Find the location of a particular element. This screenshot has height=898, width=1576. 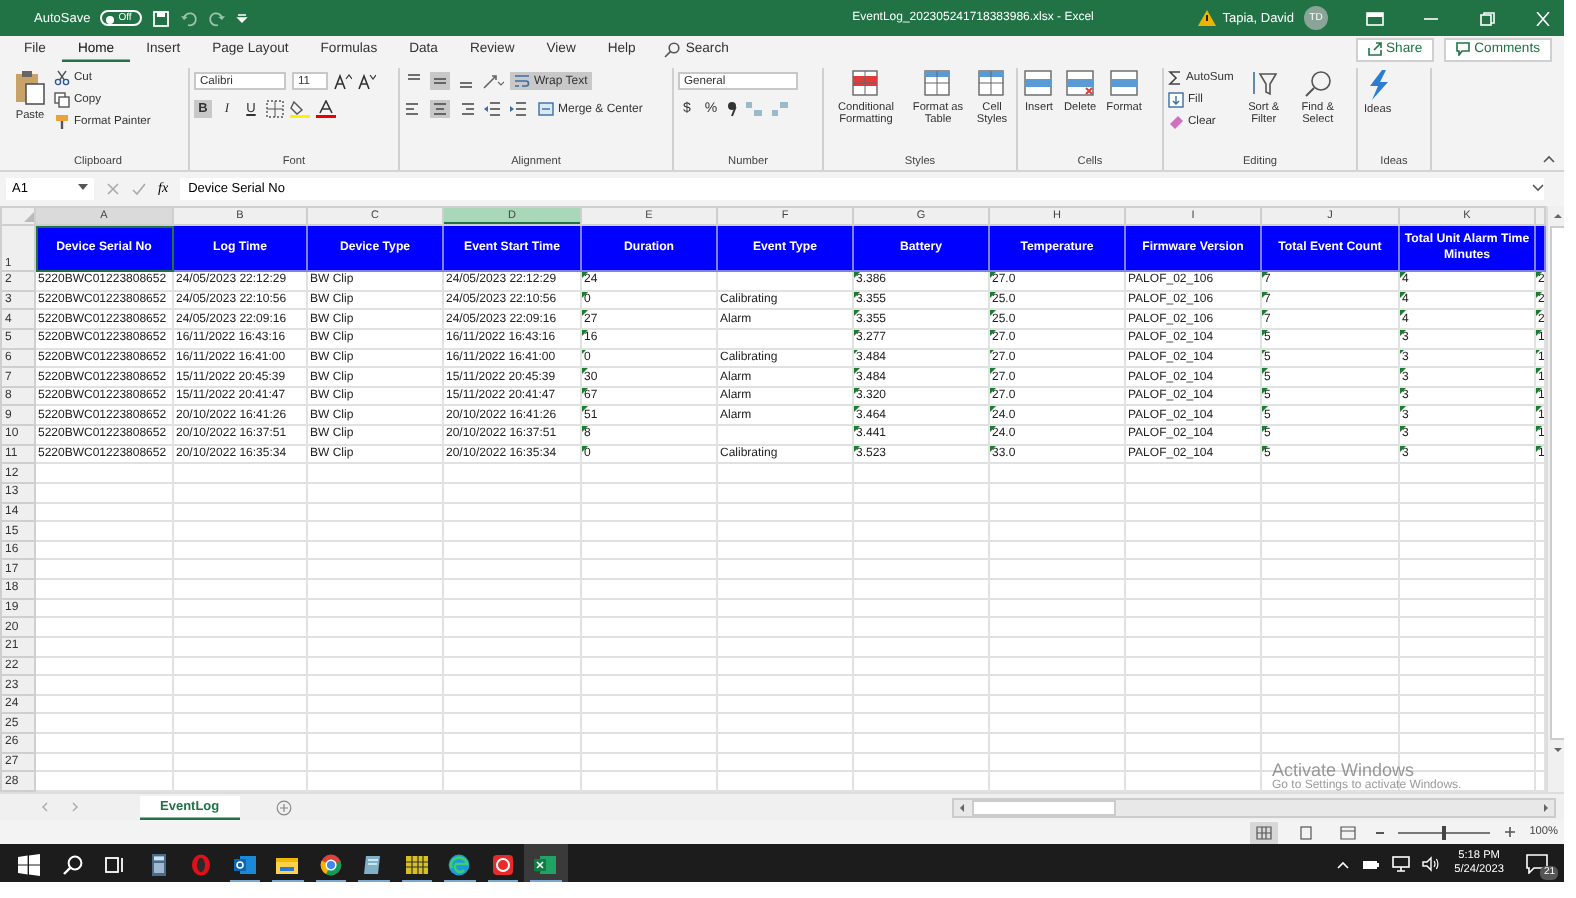

chrome-icon is located at coordinates (330, 864).